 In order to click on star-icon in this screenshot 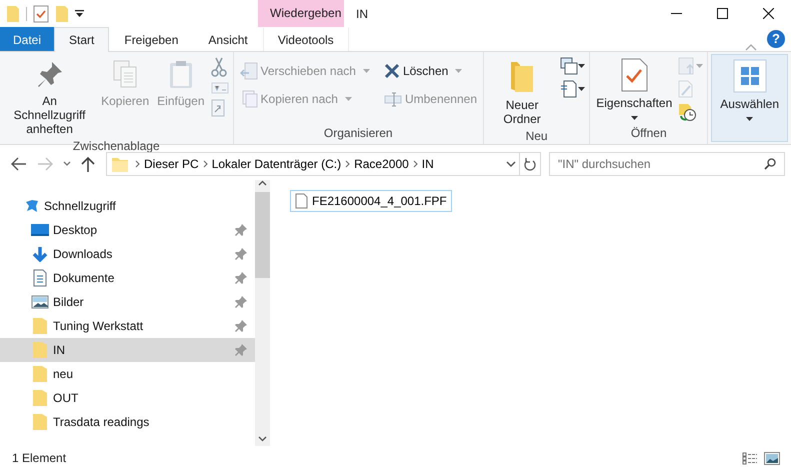, I will do `click(32, 206)`.